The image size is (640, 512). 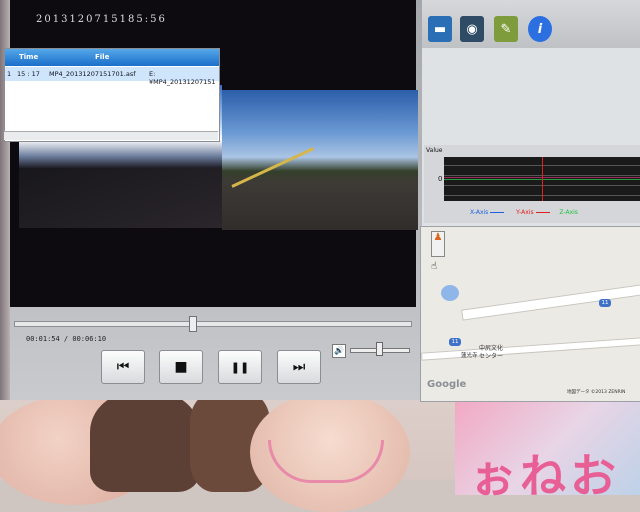 I want to click on legend: X-Axis Y-Axis Z-Axis, so click(x=524, y=212).